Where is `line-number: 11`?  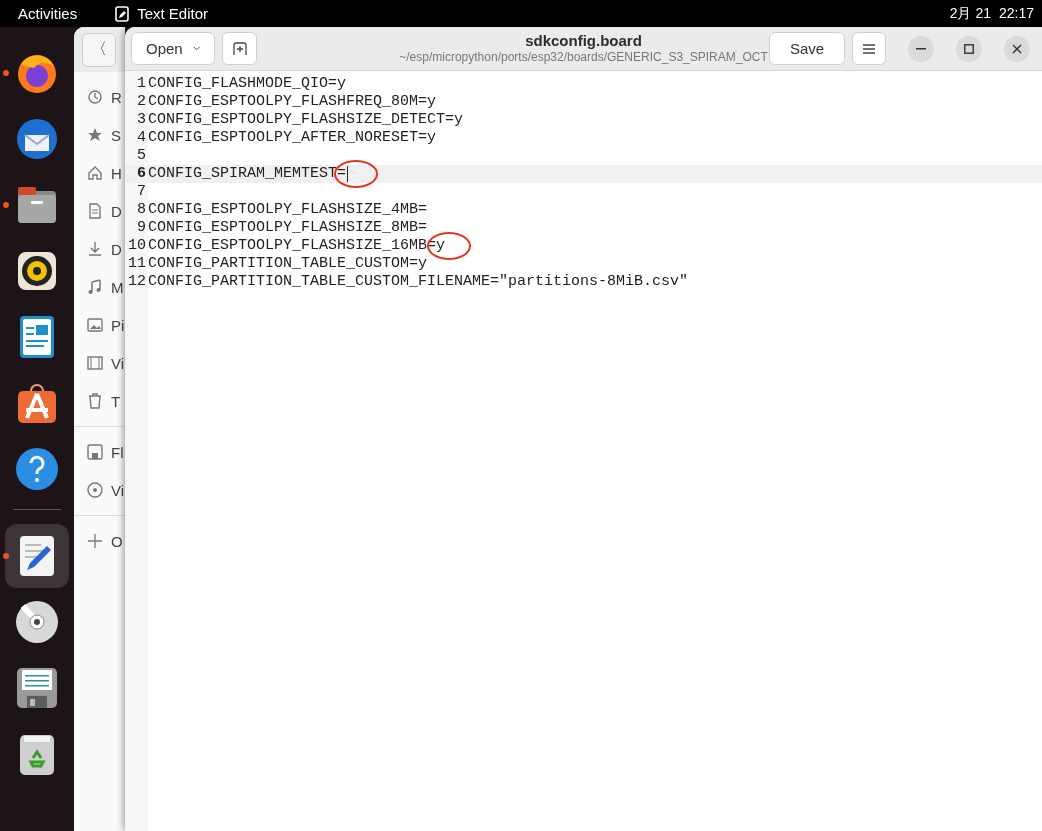
line-number: 11 is located at coordinates (136, 264).